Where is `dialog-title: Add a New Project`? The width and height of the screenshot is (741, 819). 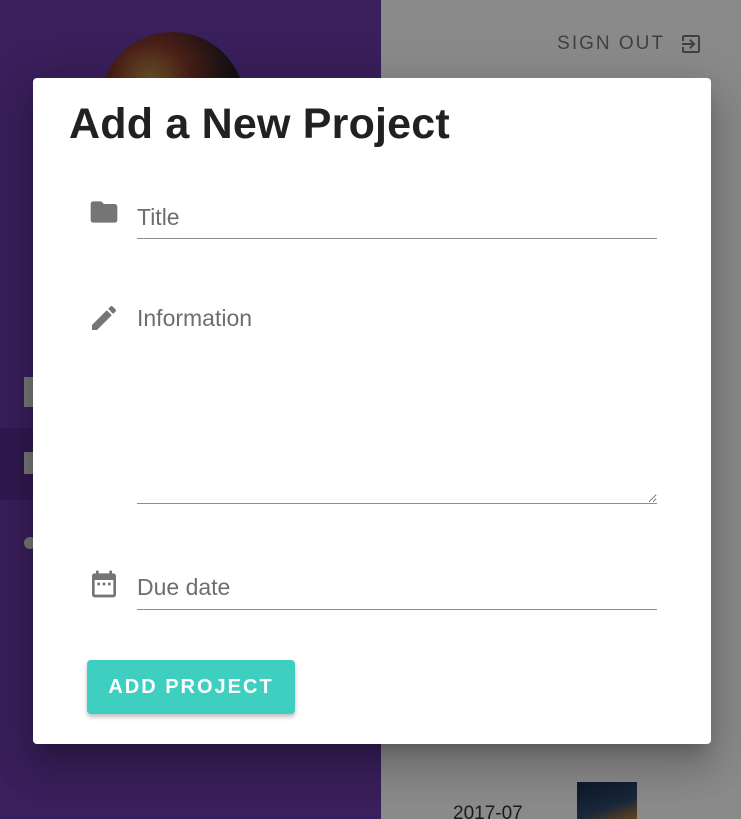
dialog-title: Add a New Project is located at coordinates (259, 124).